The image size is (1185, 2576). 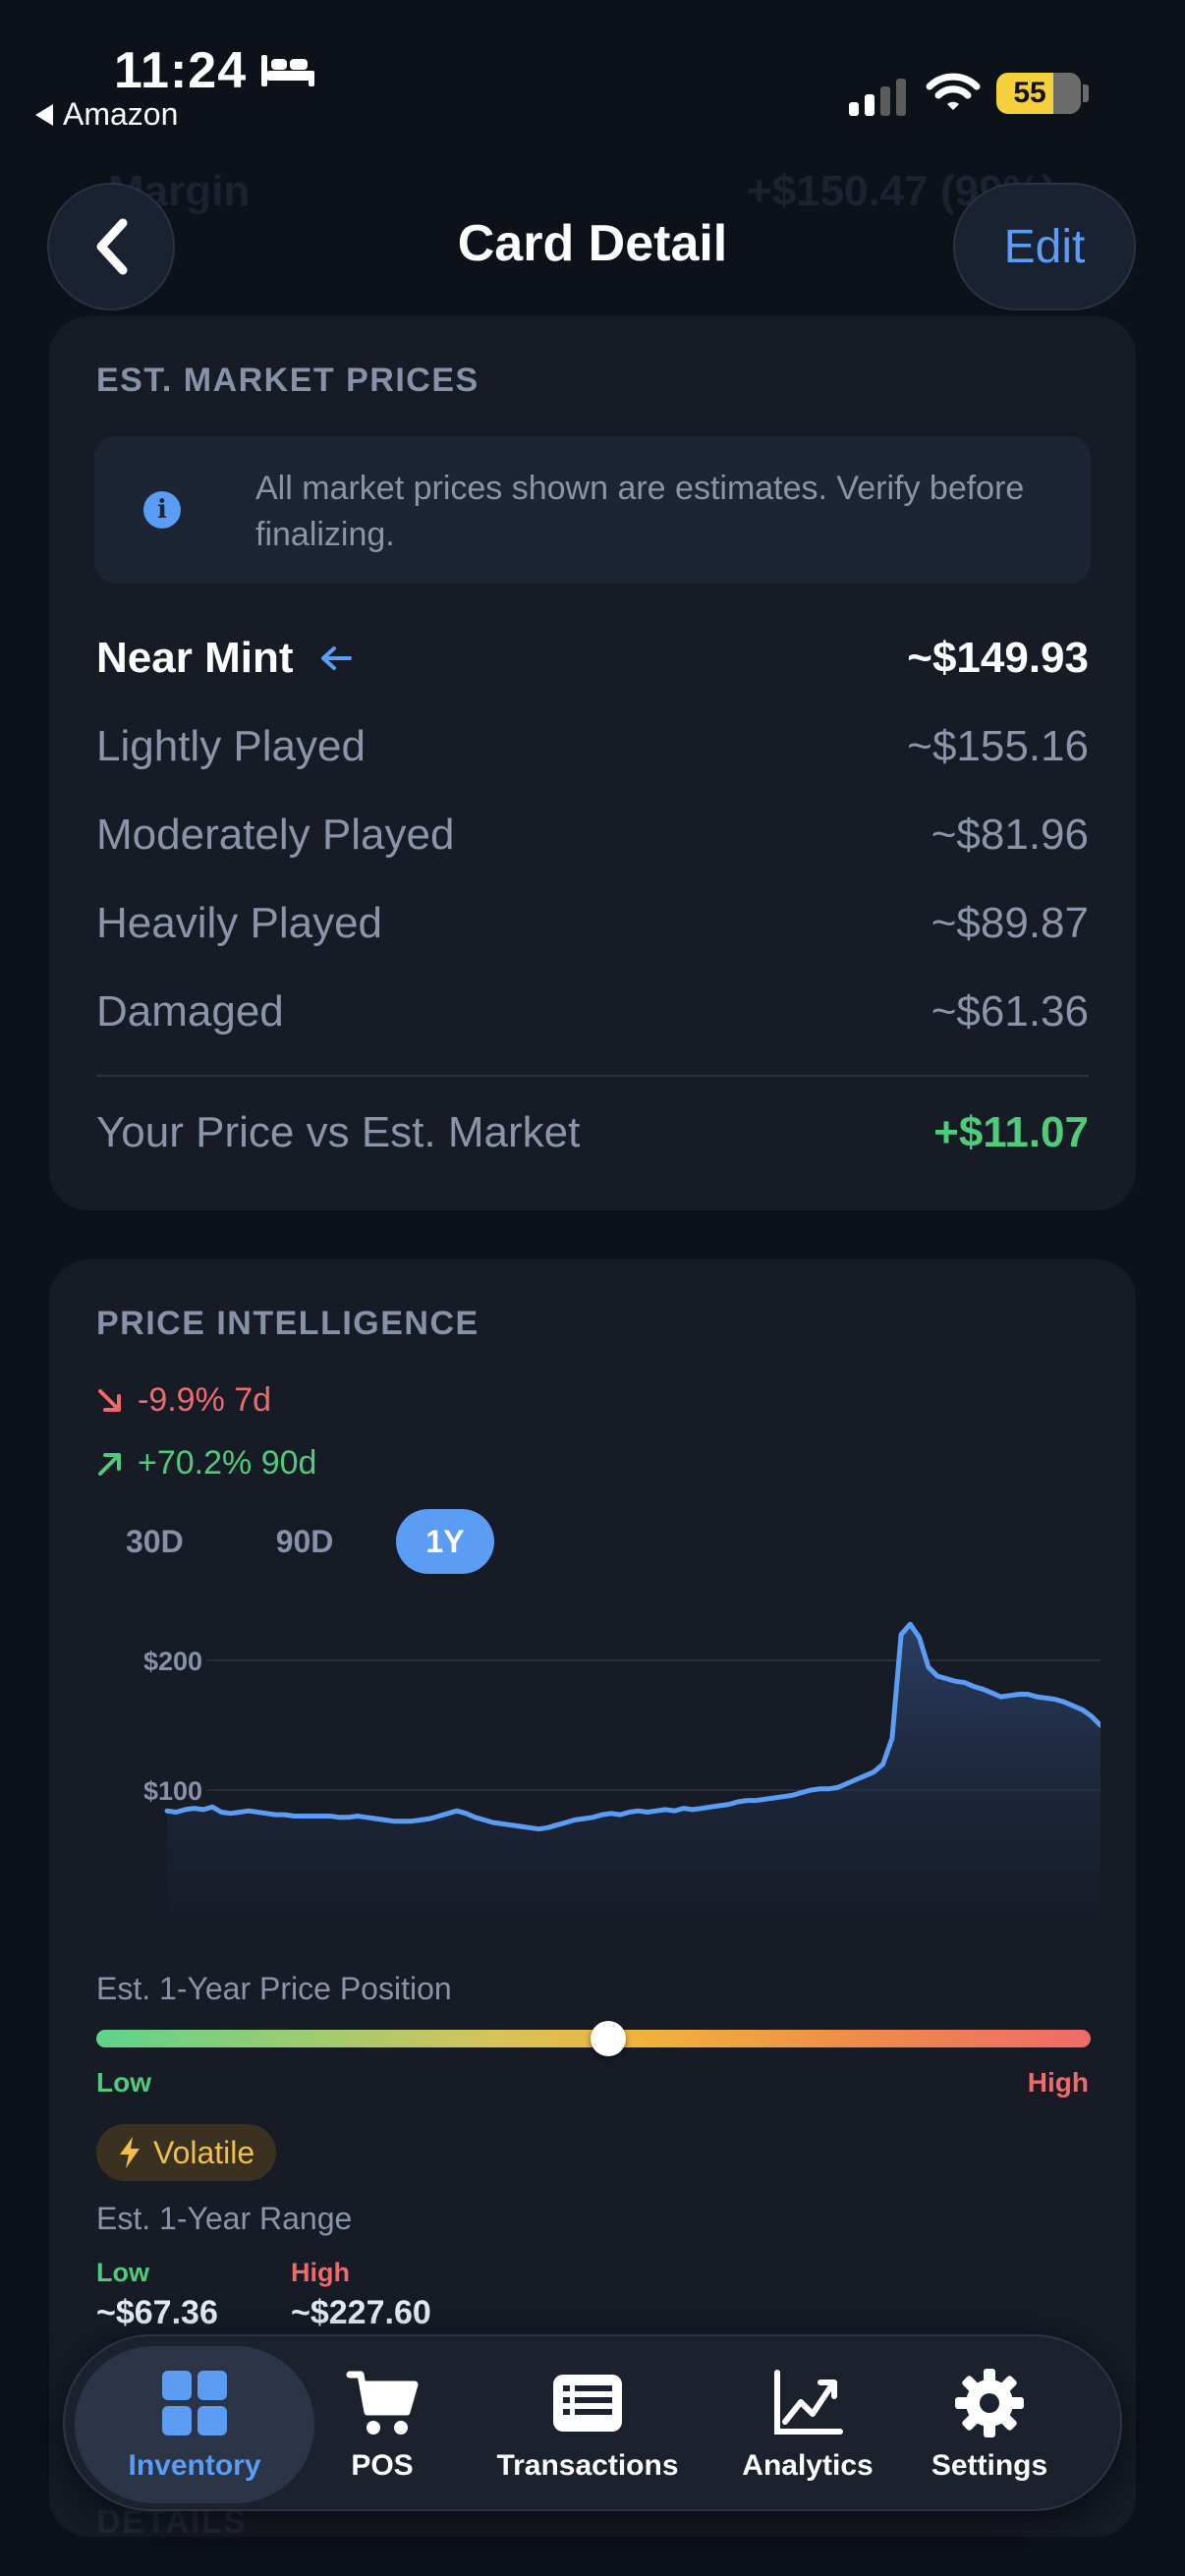 What do you see at coordinates (195, 2403) in the screenshot?
I see `grid-icon` at bounding box center [195, 2403].